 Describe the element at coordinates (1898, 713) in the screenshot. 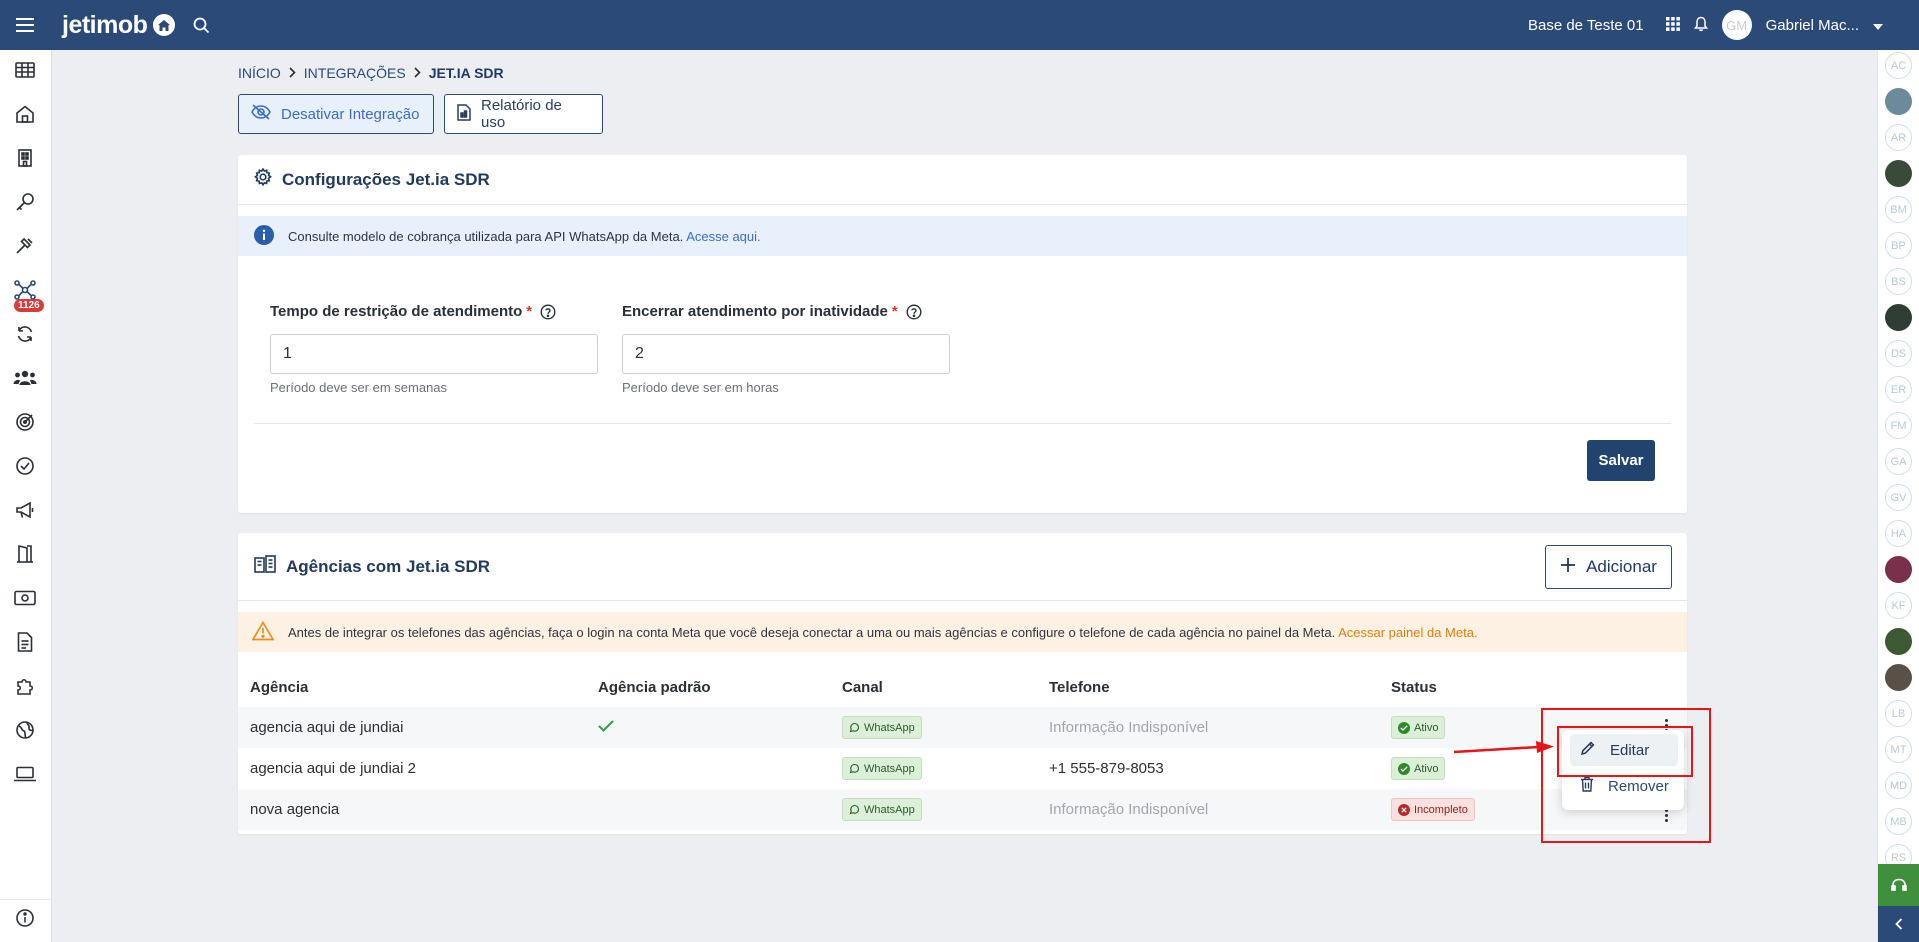

I see `user-avatar-lb: LB` at that location.